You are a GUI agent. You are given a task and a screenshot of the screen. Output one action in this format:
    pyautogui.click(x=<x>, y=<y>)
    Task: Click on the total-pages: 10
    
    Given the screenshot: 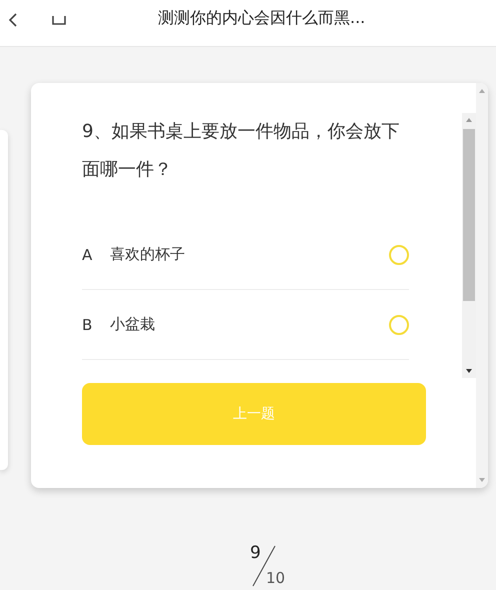 What is the action you would take?
    pyautogui.click(x=276, y=578)
    